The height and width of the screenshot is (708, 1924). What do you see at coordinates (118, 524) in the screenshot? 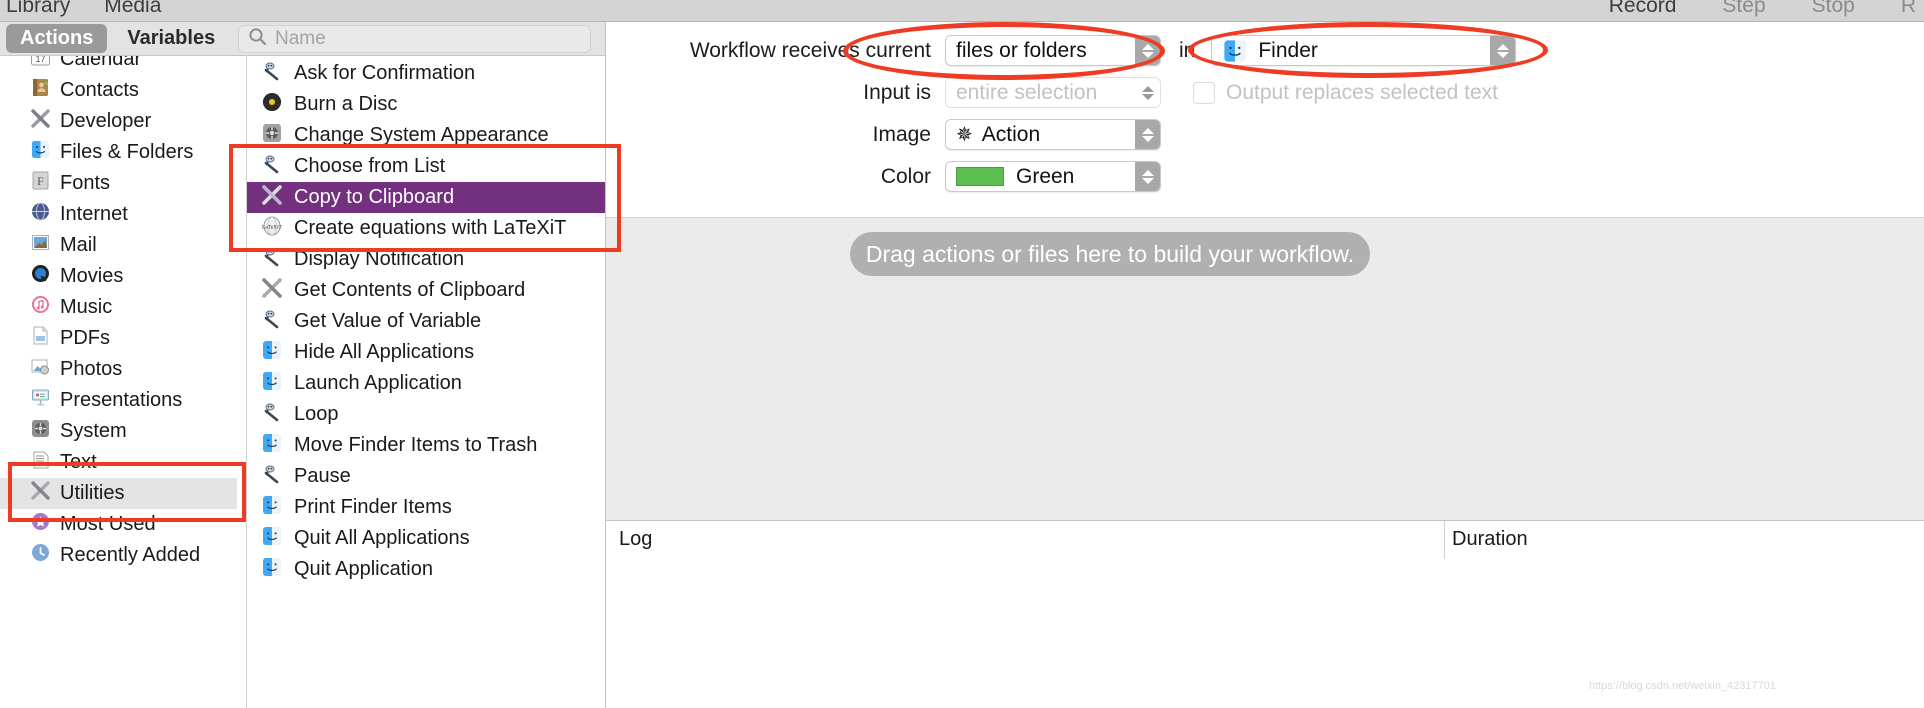
I see `sidebar-item-most-used: Most Used` at bounding box center [118, 524].